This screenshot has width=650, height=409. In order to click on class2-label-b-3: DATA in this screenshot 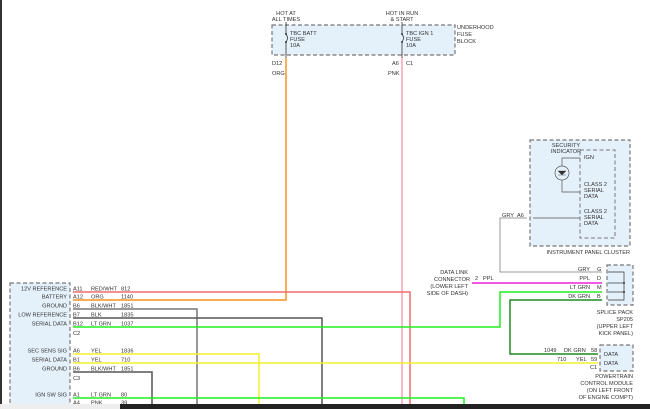, I will do `click(591, 224)`.